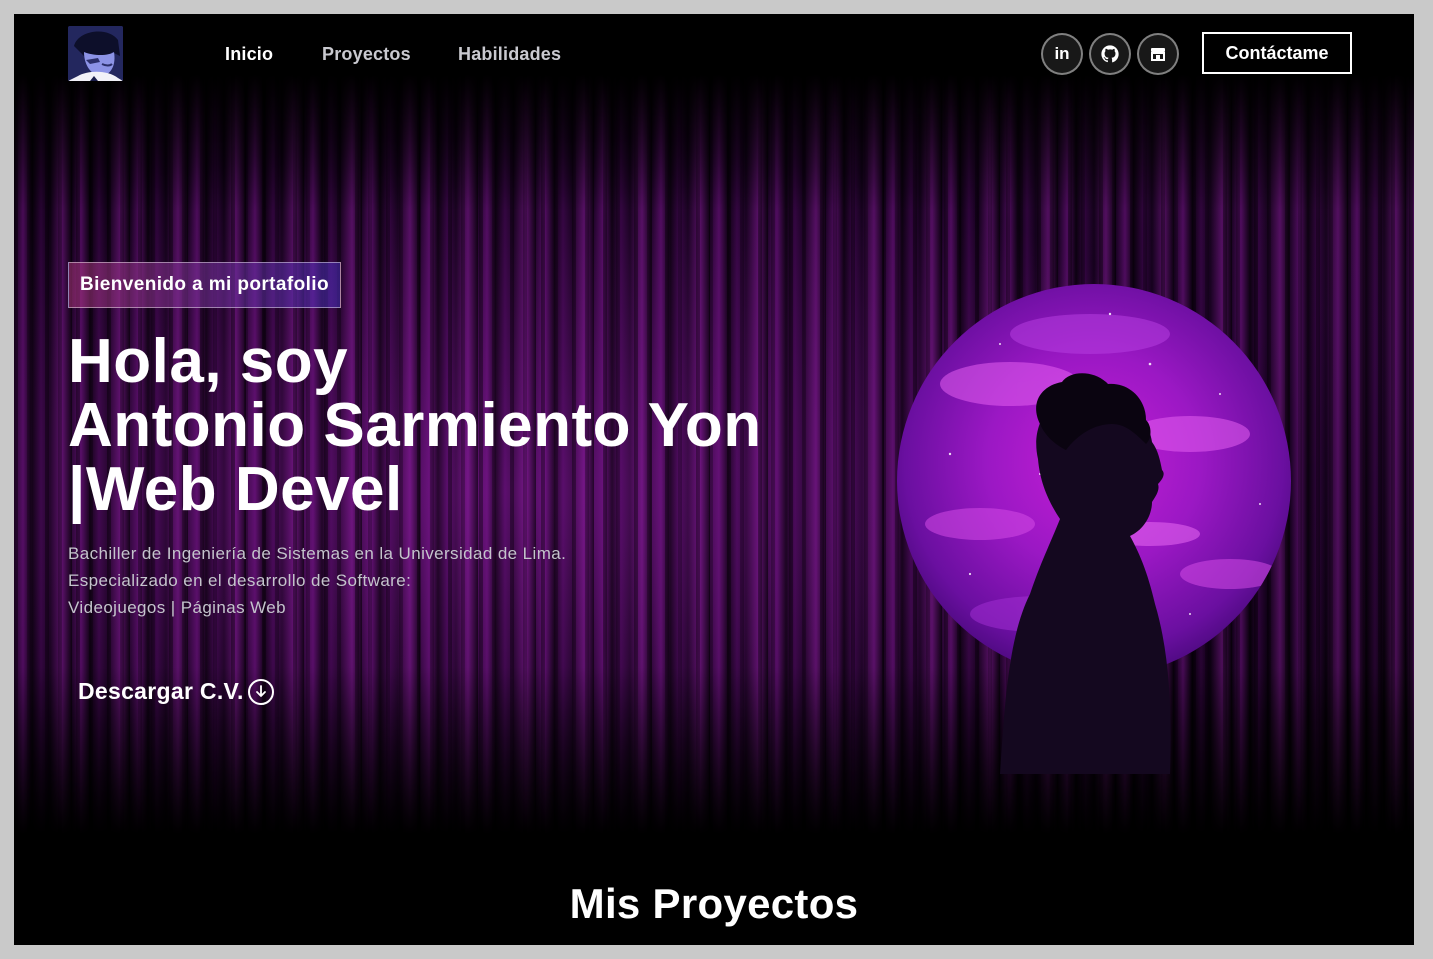 Image resolution: width=1433 pixels, height=959 pixels. What do you see at coordinates (509, 54) in the screenshot?
I see `nav-link-habilidades: Habilidades` at bounding box center [509, 54].